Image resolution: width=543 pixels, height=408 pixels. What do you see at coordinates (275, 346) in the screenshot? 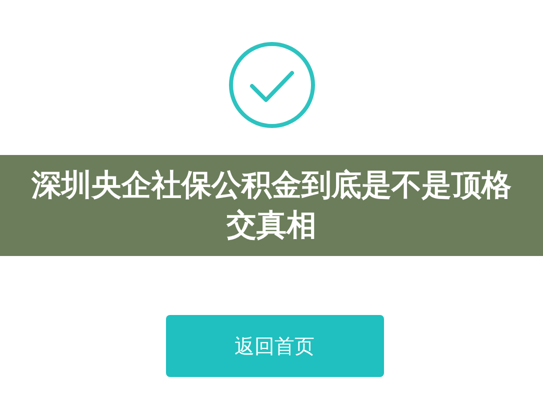
I see `home-button: 返回首页` at bounding box center [275, 346].